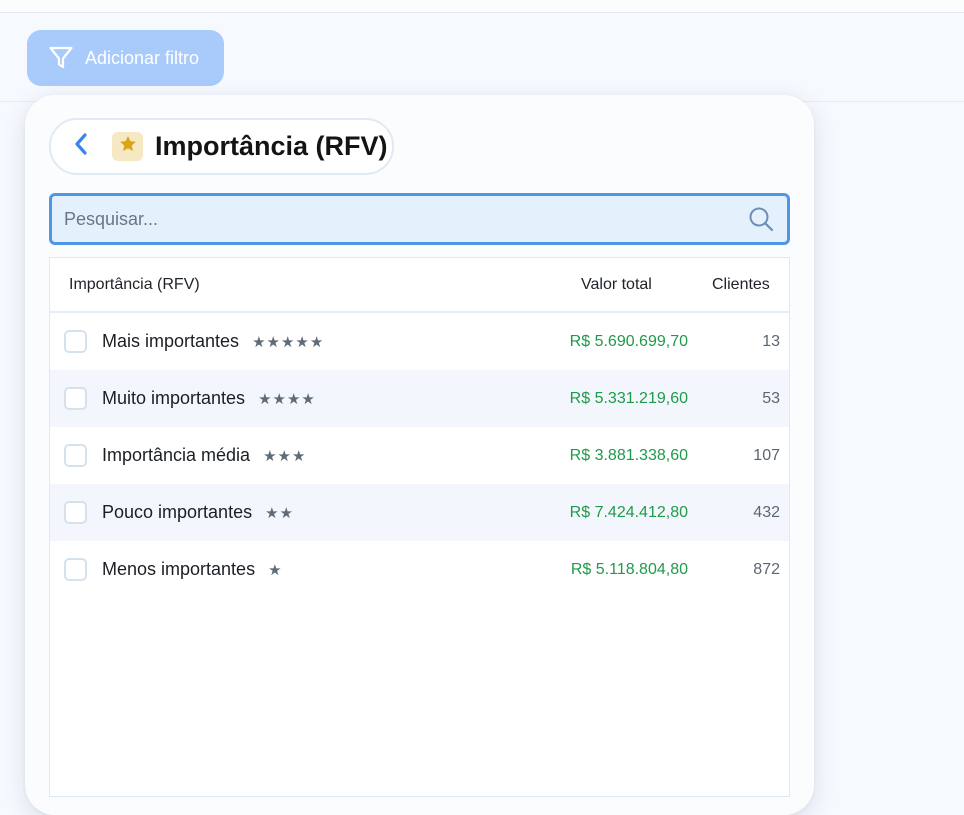 This screenshot has width=964, height=815. Describe the element at coordinates (766, 569) in the screenshot. I see `row-client-count: 872` at that location.